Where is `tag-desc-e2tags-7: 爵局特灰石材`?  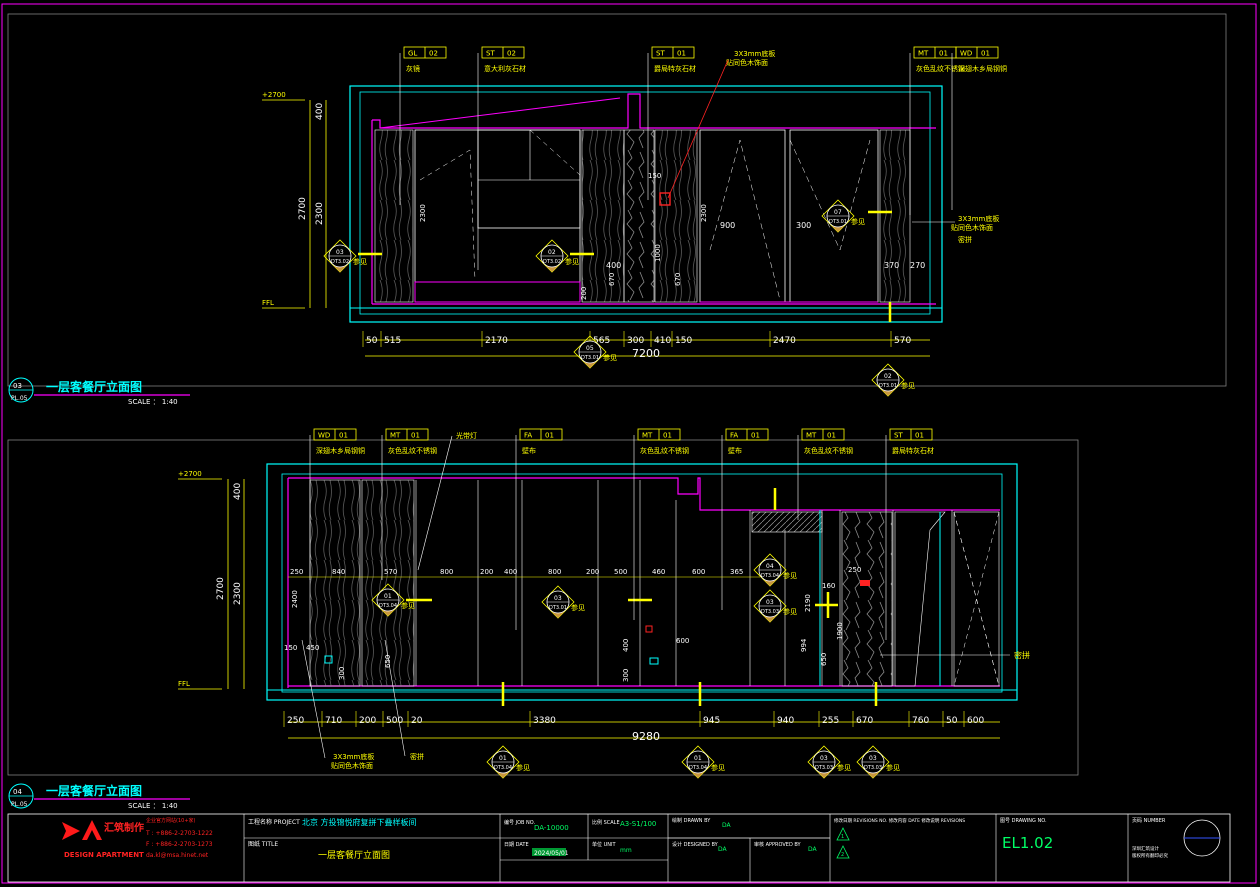 tag-desc-e2tags-7: 爵局特灰石材 is located at coordinates (913, 450).